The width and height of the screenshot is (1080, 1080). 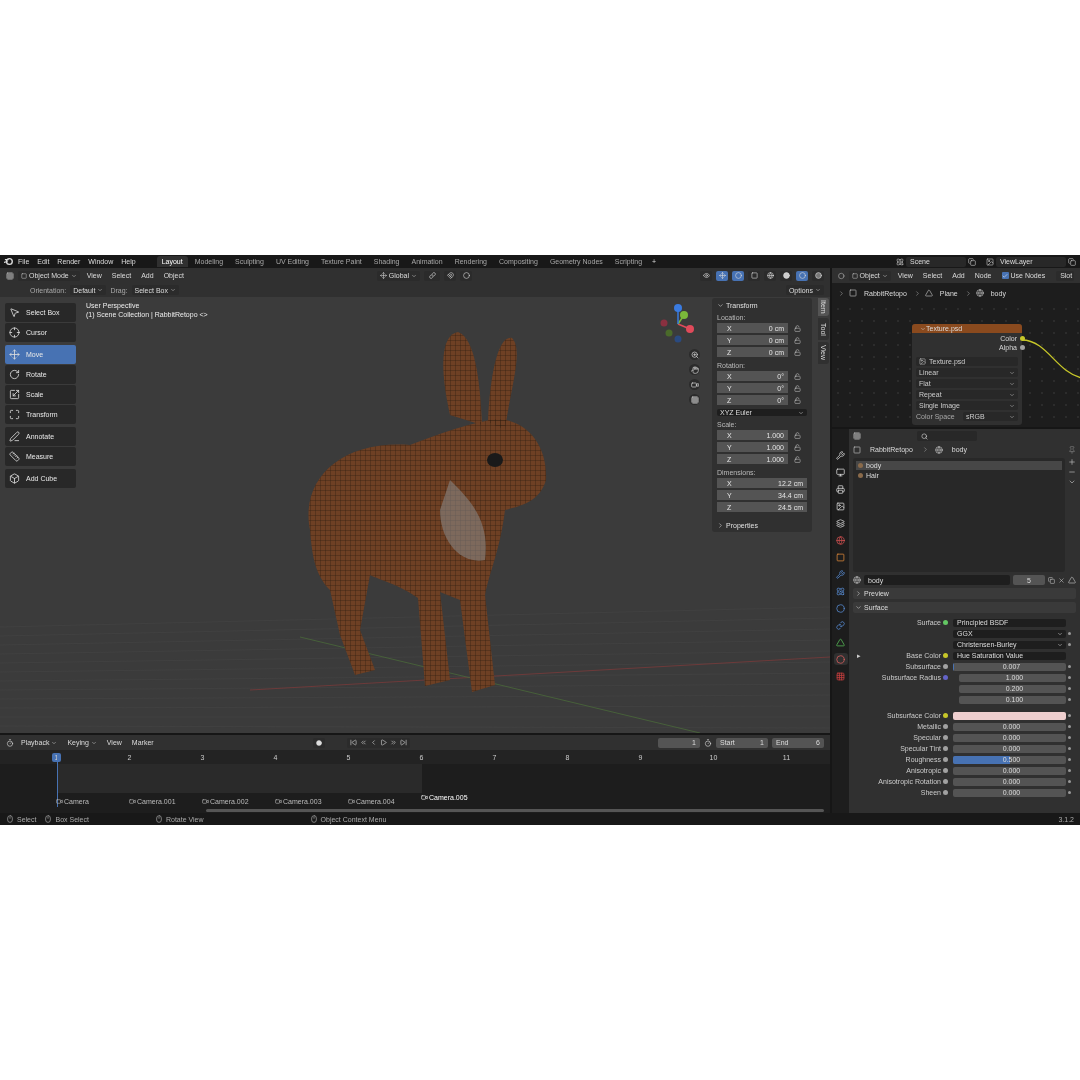 What do you see at coordinates (840, 608) in the screenshot?
I see `circle-icon` at bounding box center [840, 608].